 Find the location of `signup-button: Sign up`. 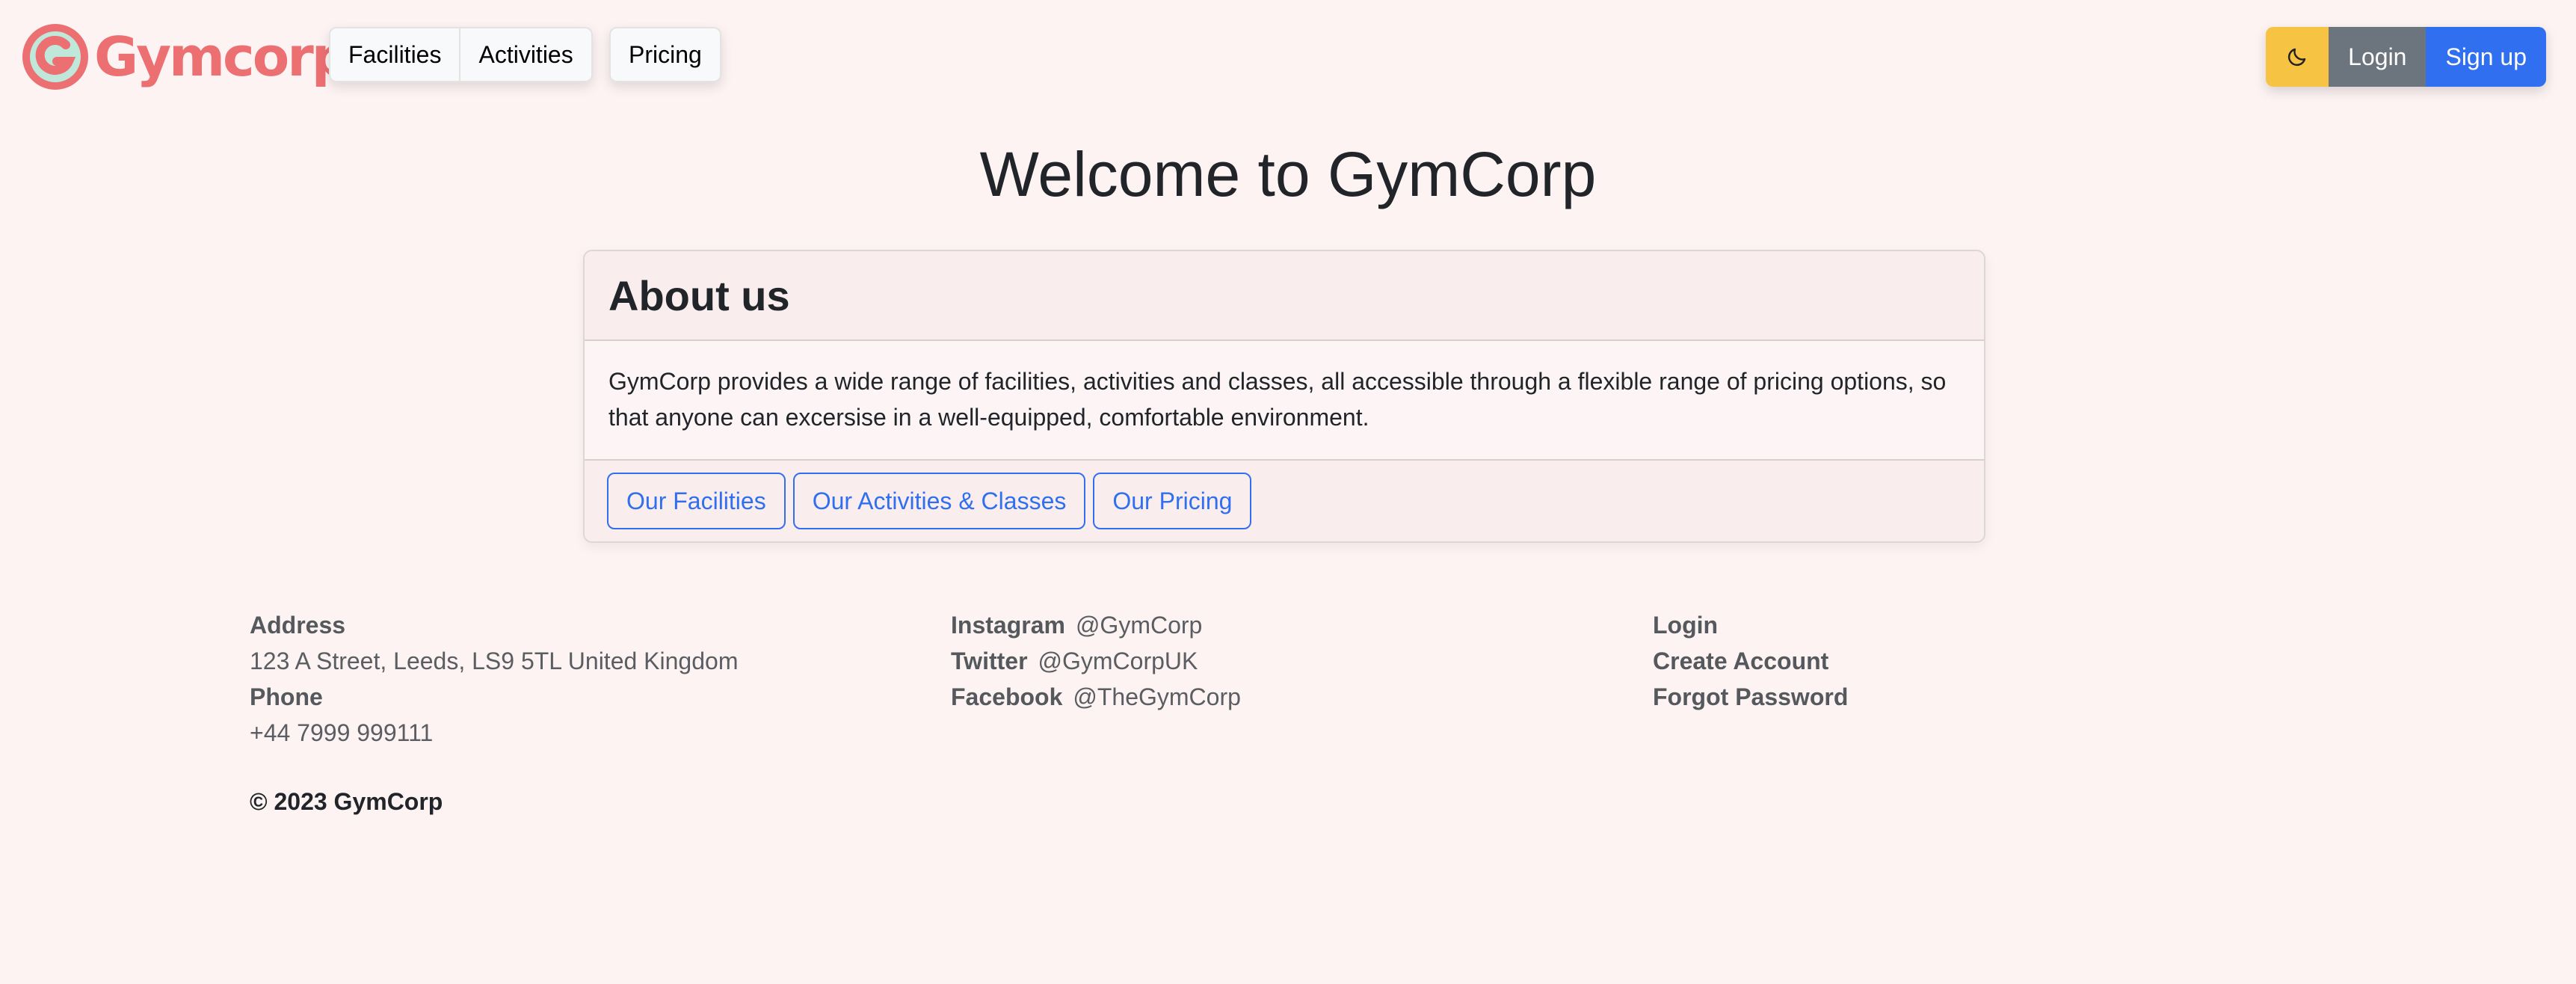

signup-button: Sign up is located at coordinates (2486, 57).